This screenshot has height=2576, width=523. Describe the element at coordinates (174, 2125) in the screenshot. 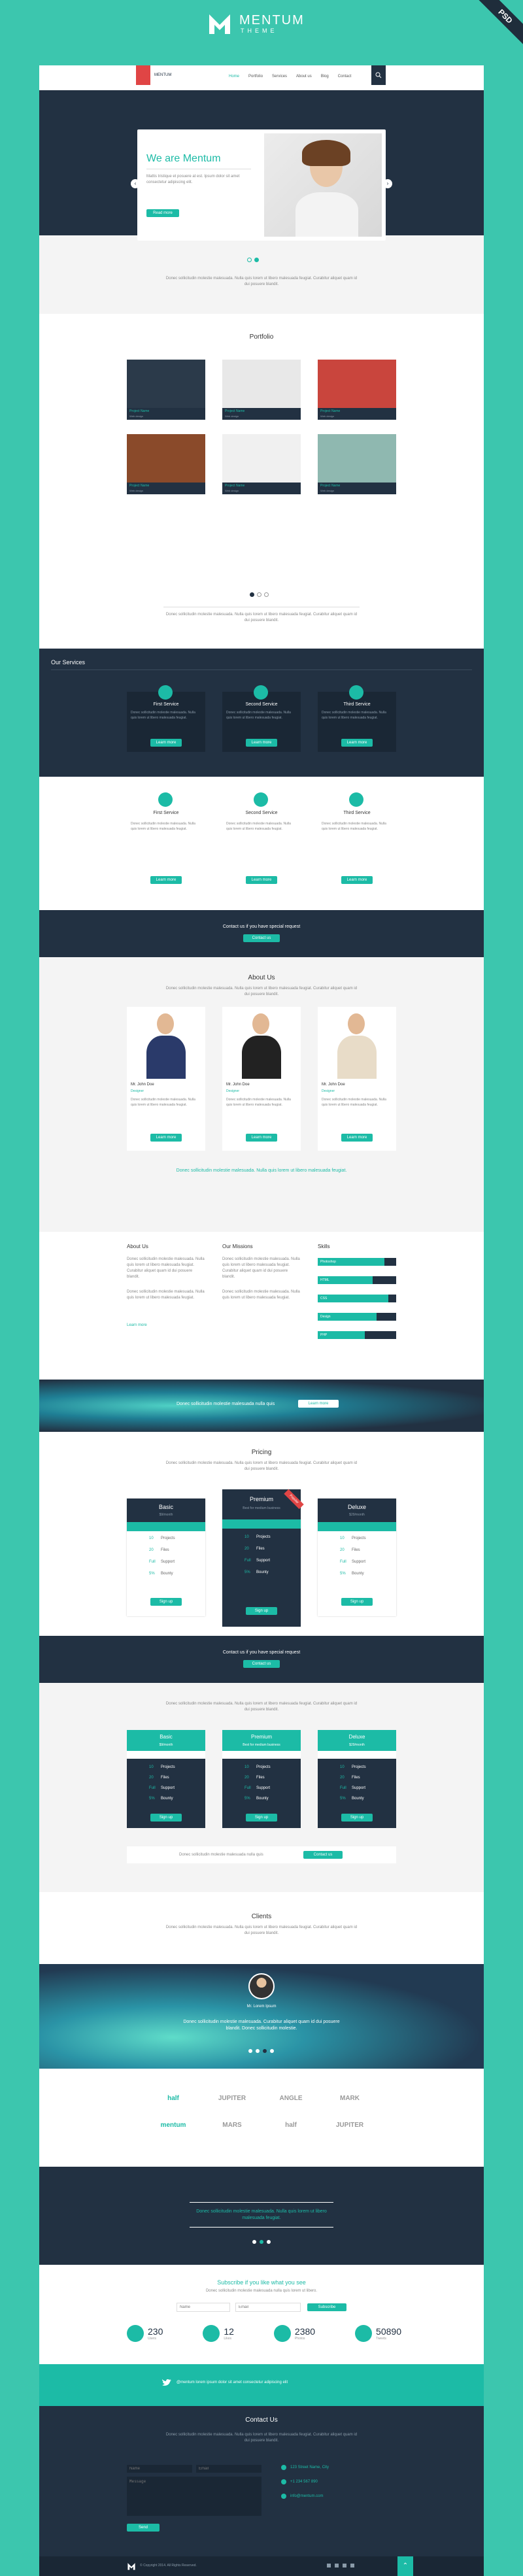

I see `client-logo: mentum` at that location.